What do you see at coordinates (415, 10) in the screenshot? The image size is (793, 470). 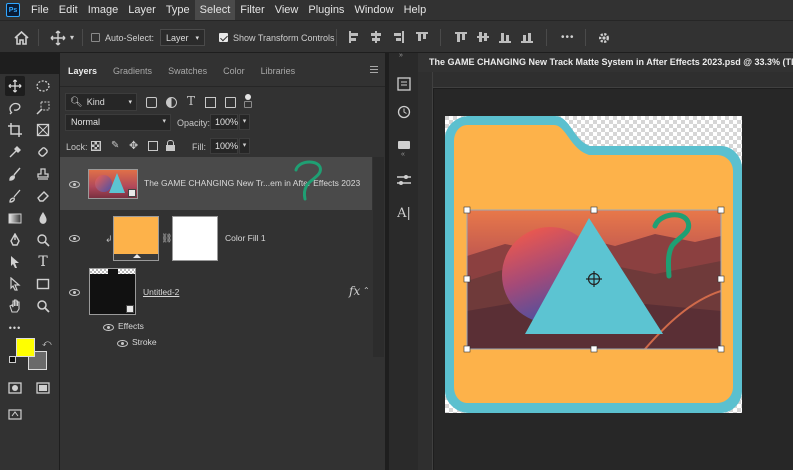 I see `menu-help: Help` at bounding box center [415, 10].